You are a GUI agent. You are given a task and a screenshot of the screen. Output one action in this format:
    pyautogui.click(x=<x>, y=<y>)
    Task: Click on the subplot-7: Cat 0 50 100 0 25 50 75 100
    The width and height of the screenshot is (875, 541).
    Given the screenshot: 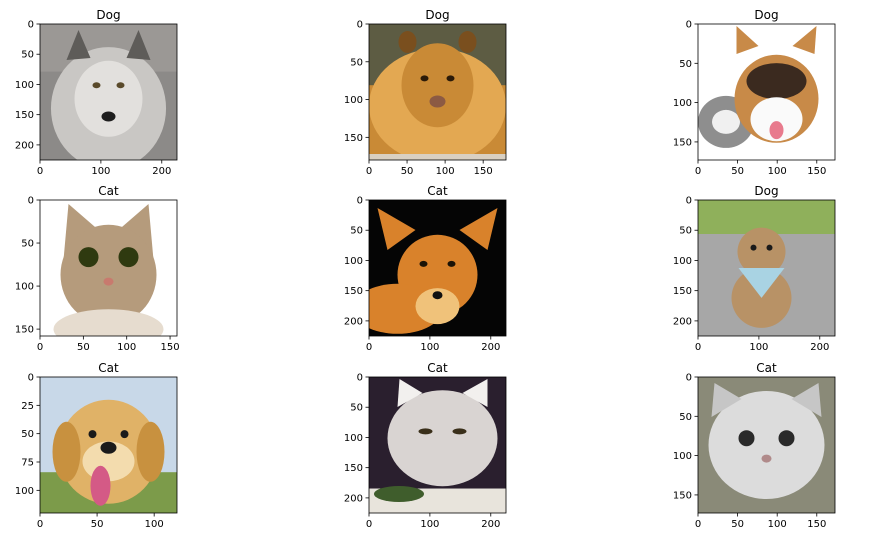 What is the action you would take?
    pyautogui.click(x=96, y=445)
    